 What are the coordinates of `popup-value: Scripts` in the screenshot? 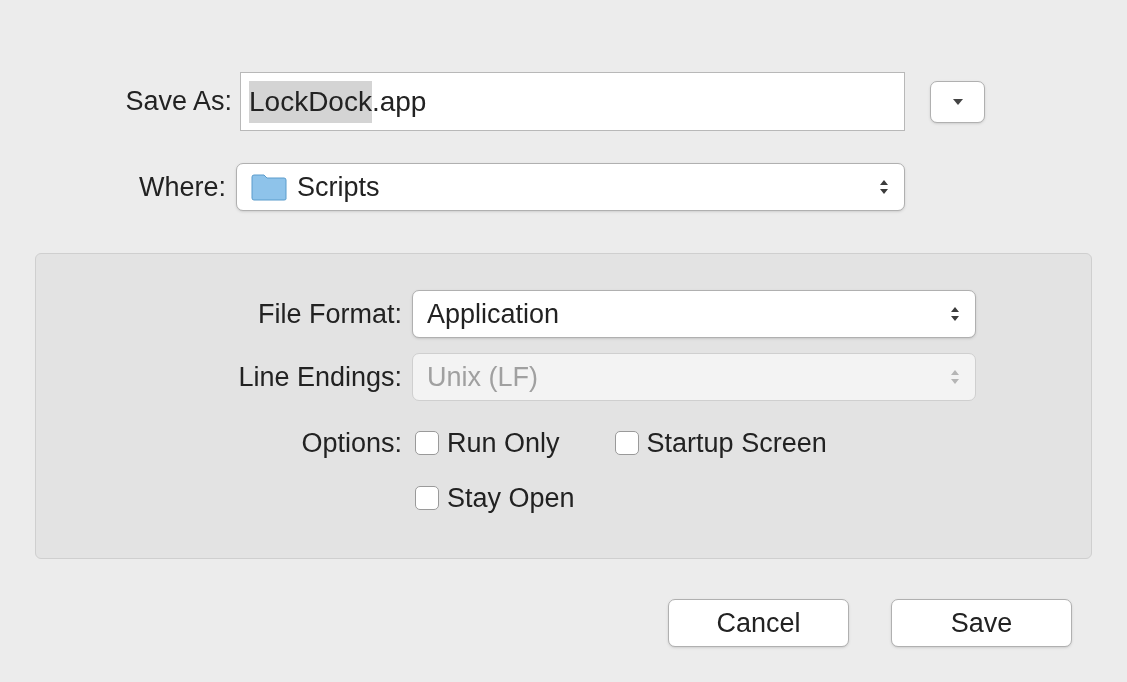 It's located at (339, 187).